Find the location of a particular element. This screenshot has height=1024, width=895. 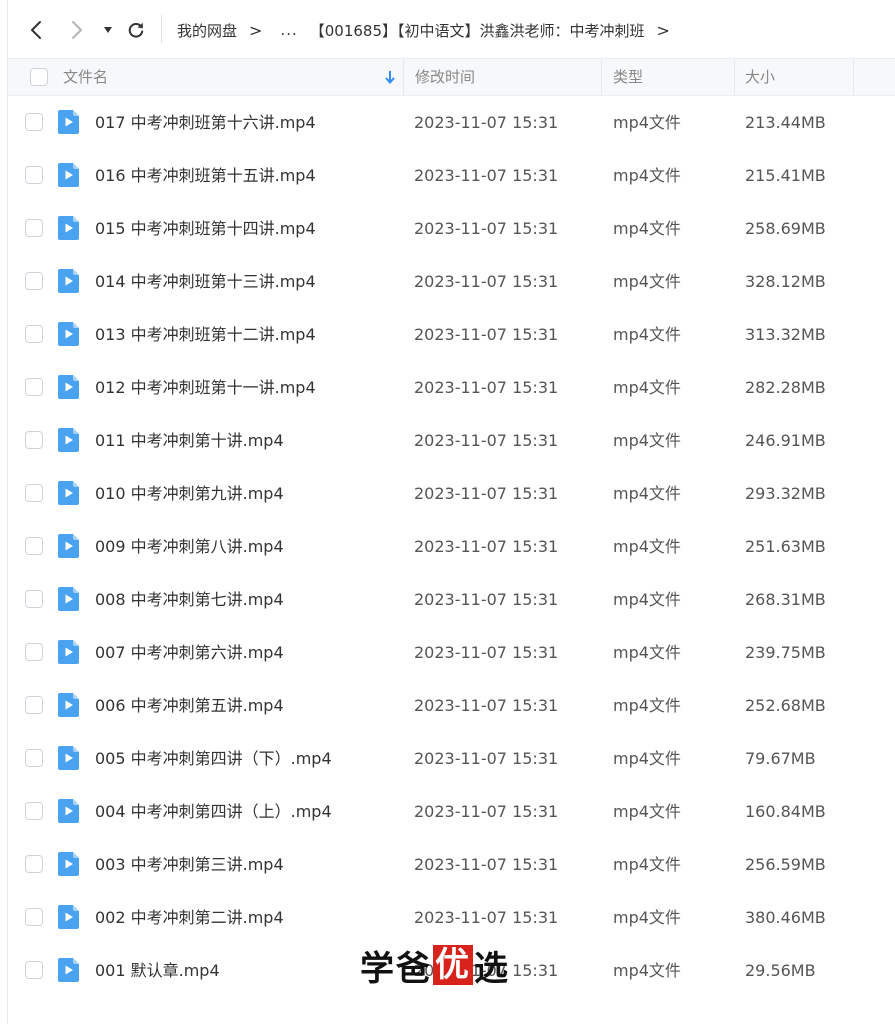

file-size: 246.91MB is located at coordinates (785, 440).